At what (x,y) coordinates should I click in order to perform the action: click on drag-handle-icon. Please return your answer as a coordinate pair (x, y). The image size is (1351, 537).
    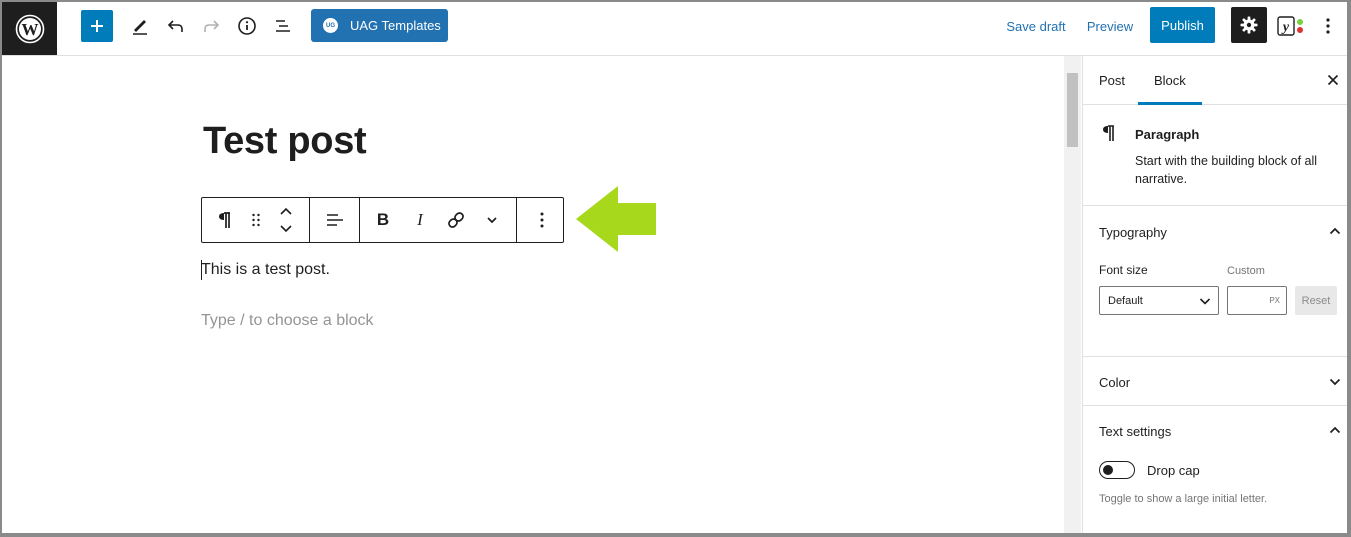
    Looking at the image, I should click on (256, 220).